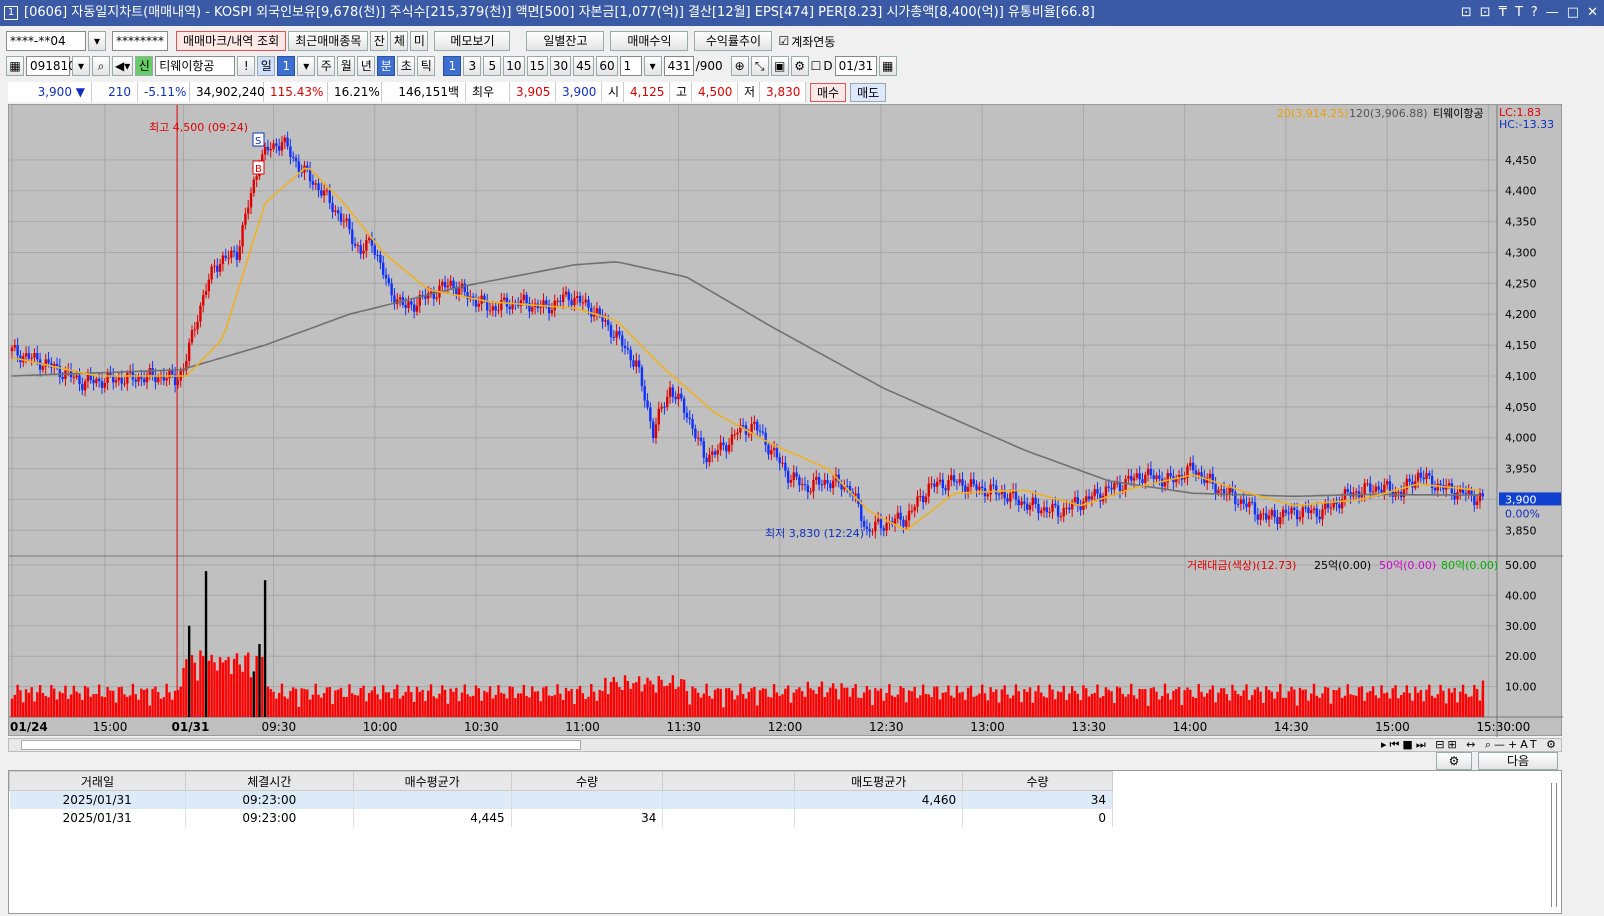 Image resolution: width=1604 pixels, height=916 pixels. Describe the element at coordinates (1454, 761) in the screenshot. I see `settings-gear-button: ⚙` at that location.